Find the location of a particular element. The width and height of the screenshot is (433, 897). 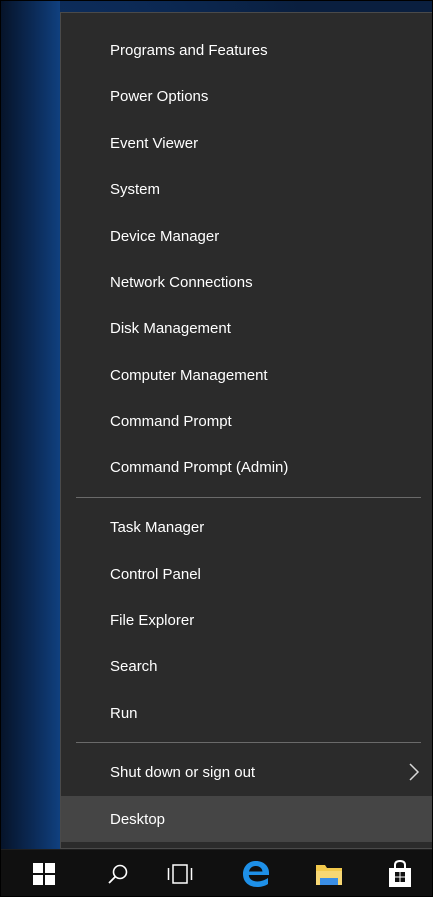

search-icon is located at coordinates (118, 874).